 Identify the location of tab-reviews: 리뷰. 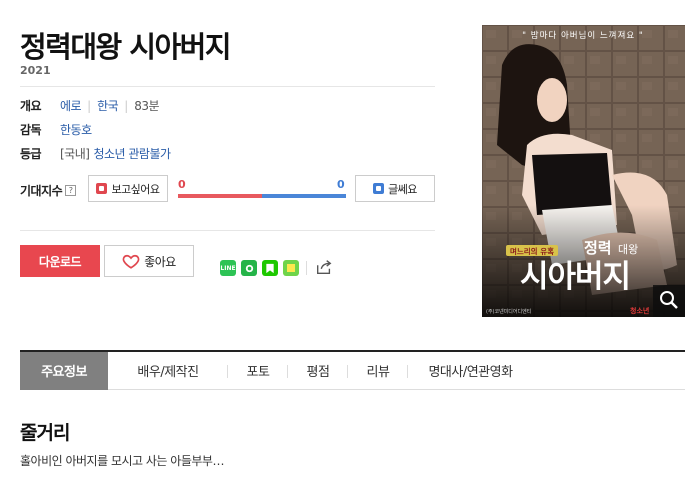
(378, 371).